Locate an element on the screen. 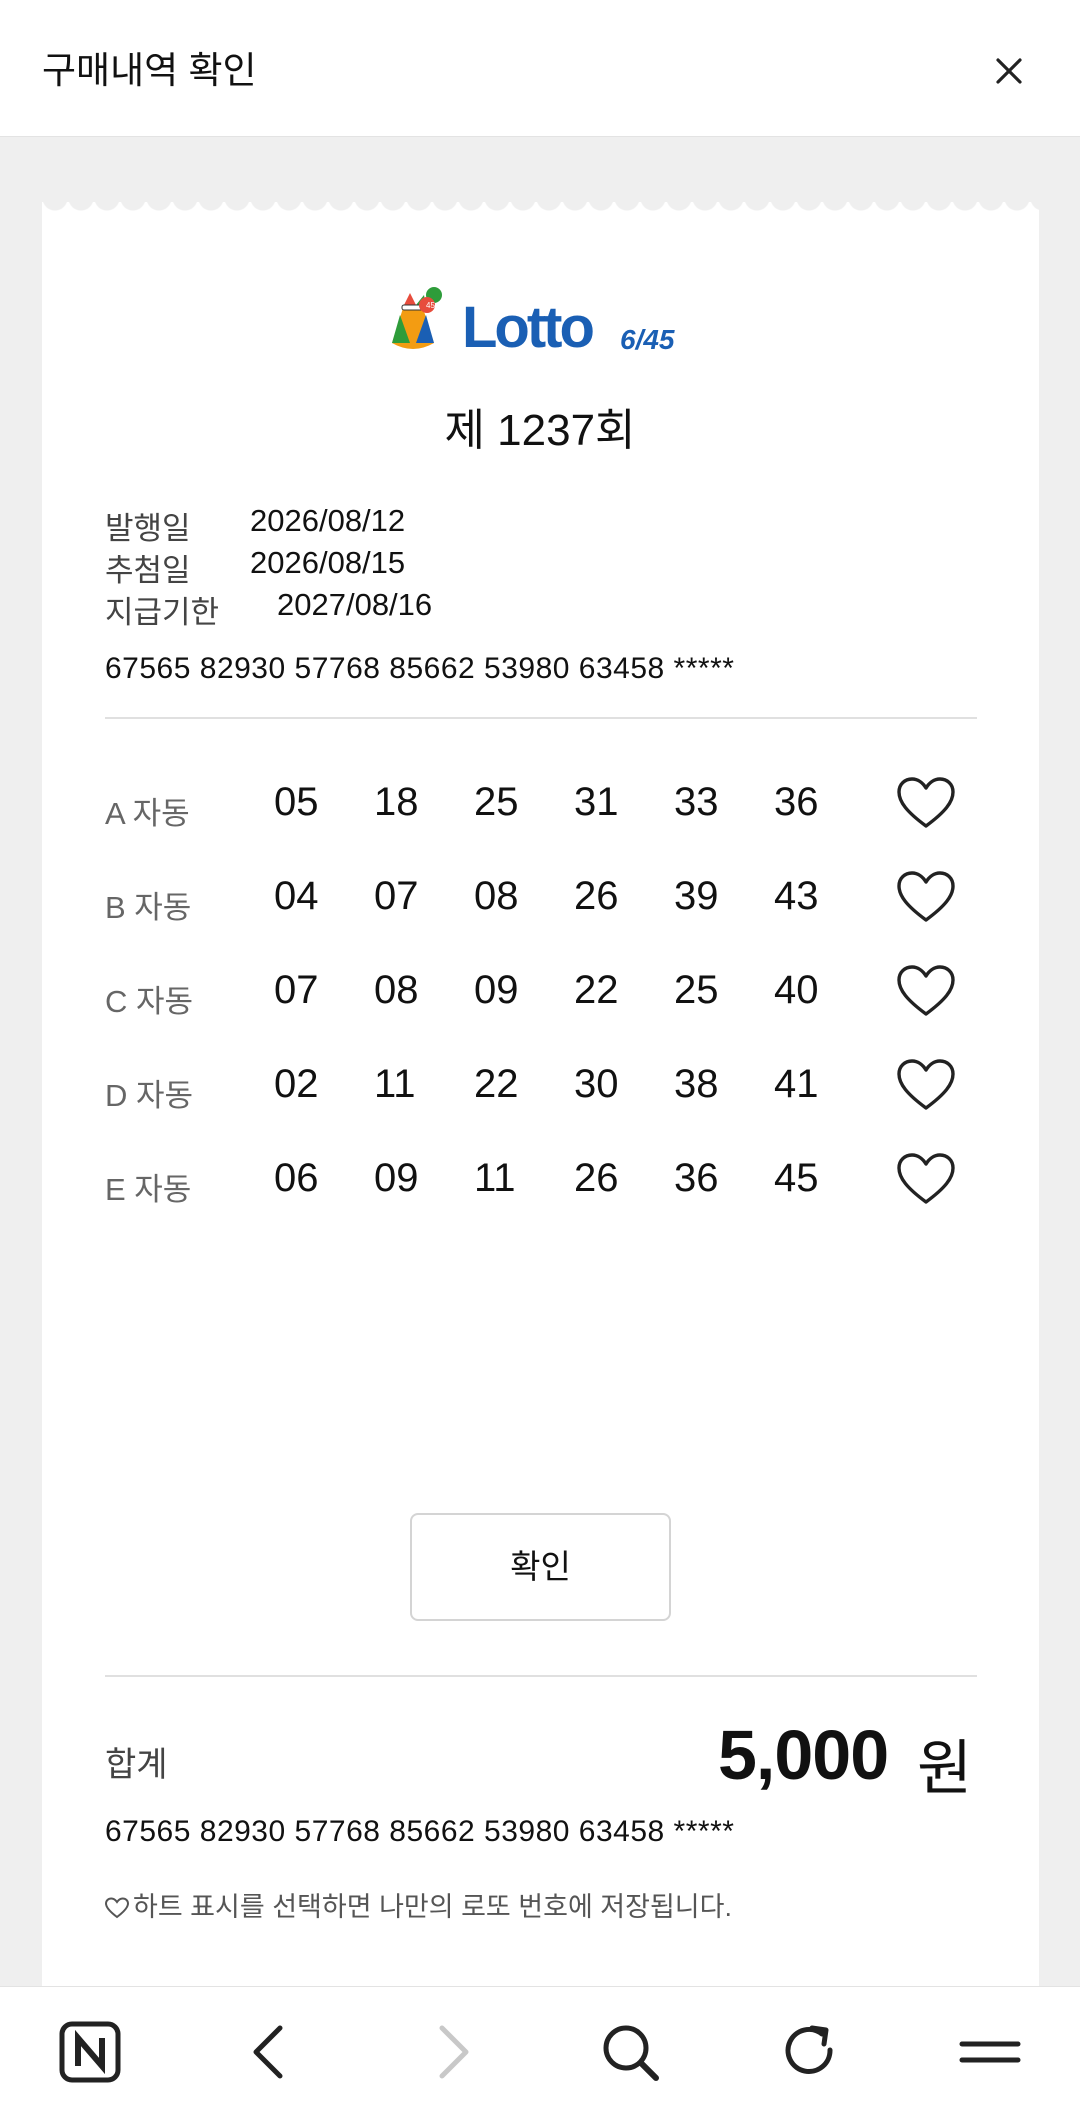 This screenshot has width=1080, height=2116. draw-date-value: 2026/08/15 is located at coordinates (328, 562).